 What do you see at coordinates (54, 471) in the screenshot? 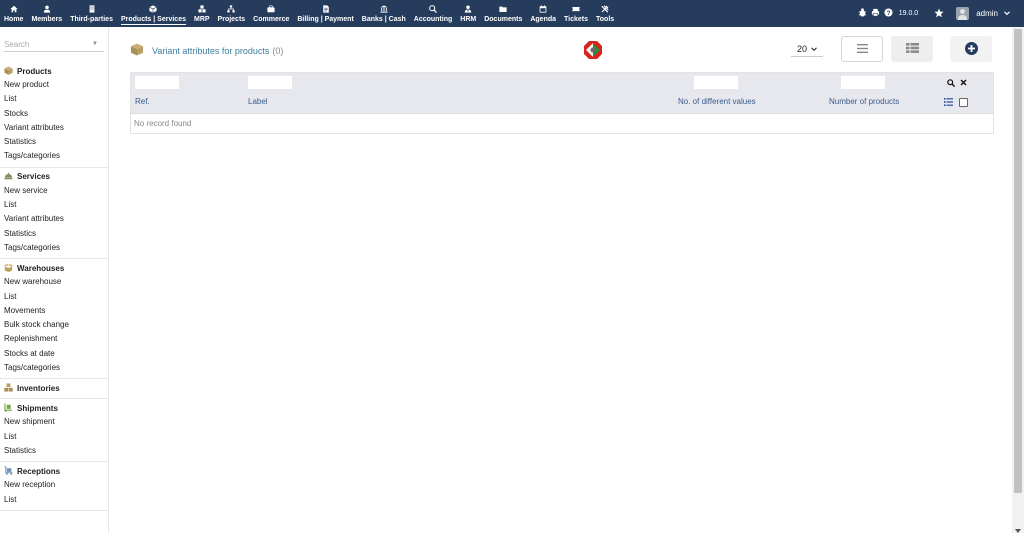
I see `sidebar-heading-receptions: Receptions` at bounding box center [54, 471].